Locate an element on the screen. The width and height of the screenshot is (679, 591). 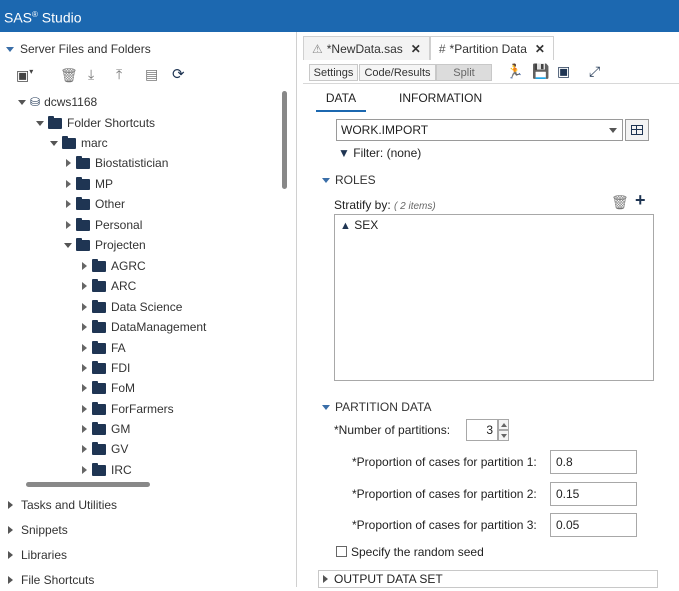
list-item: ▲ SEX is located at coordinates (359, 225).